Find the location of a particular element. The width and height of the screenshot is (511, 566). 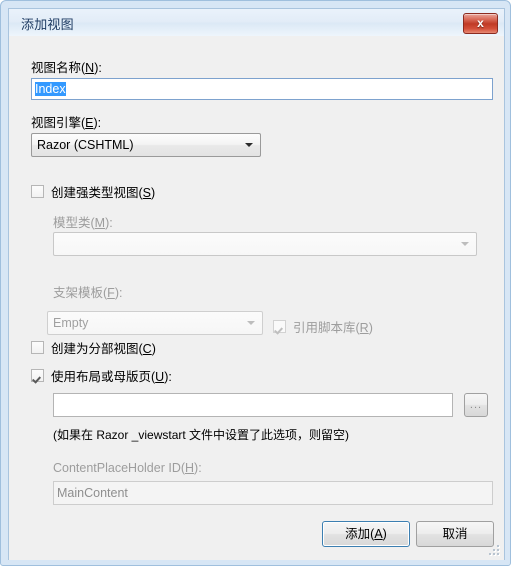

view-engine-label: 视图引擎(E): is located at coordinates (66, 123).